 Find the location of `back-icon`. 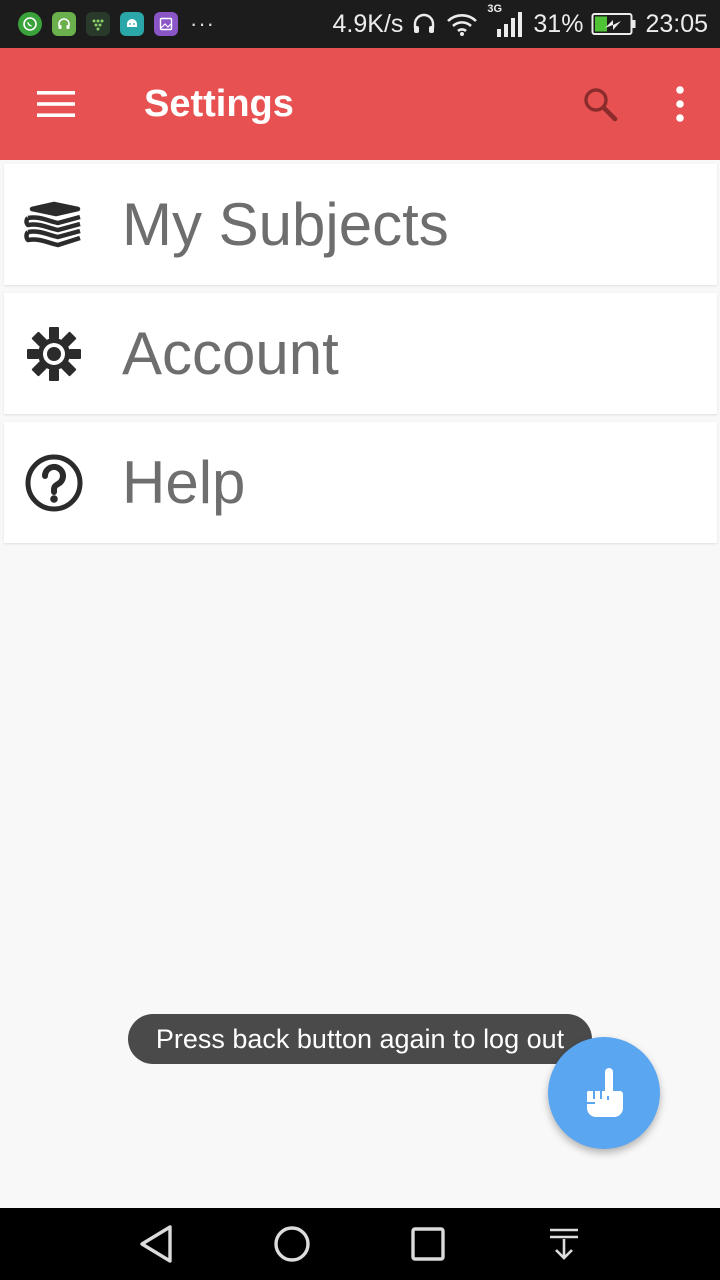

back-icon is located at coordinates (156, 1244).